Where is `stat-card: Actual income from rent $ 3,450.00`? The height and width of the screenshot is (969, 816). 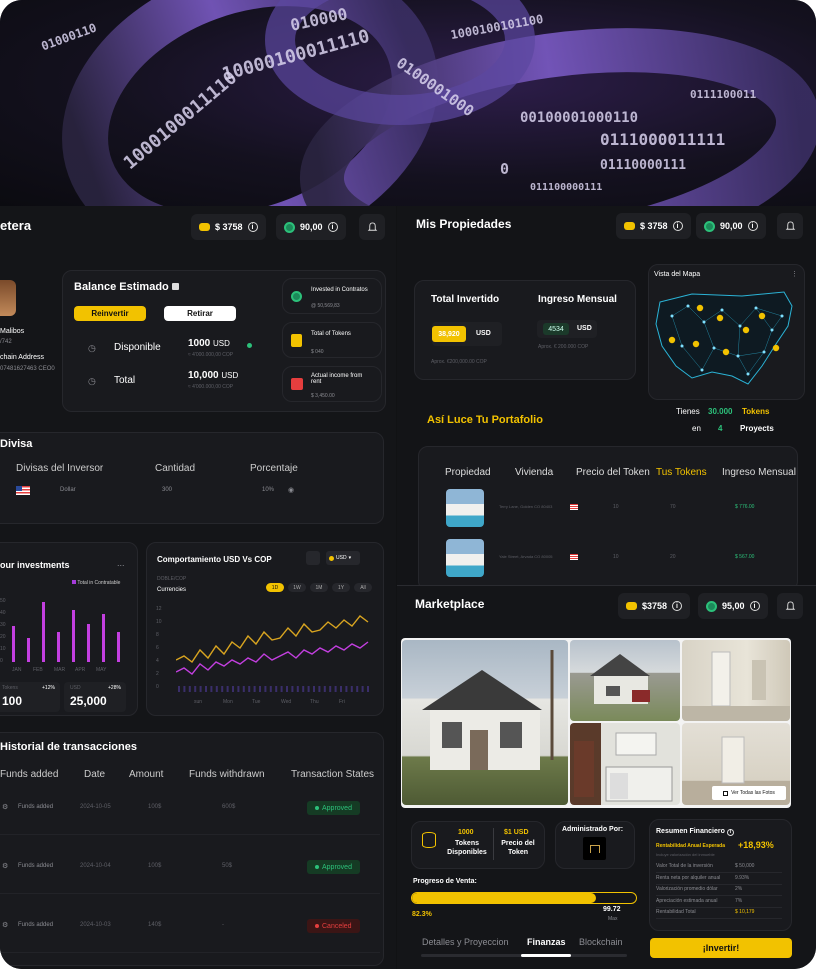 stat-card: Actual income from rent $ 3,450.00 is located at coordinates (332, 384).